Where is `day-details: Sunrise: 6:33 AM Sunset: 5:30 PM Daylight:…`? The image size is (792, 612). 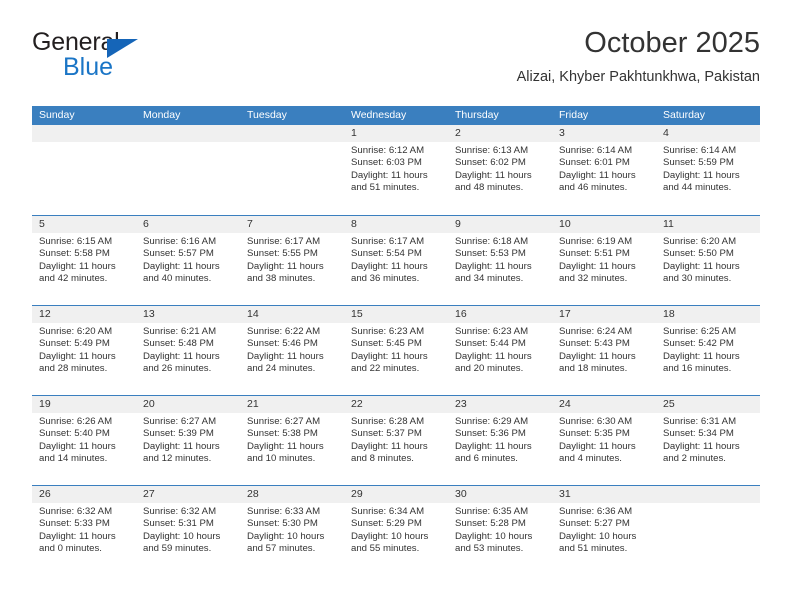
day-details: Sunrise: 6:33 AM Sunset: 5:30 PM Daylight:… is located at coordinates (292, 529).